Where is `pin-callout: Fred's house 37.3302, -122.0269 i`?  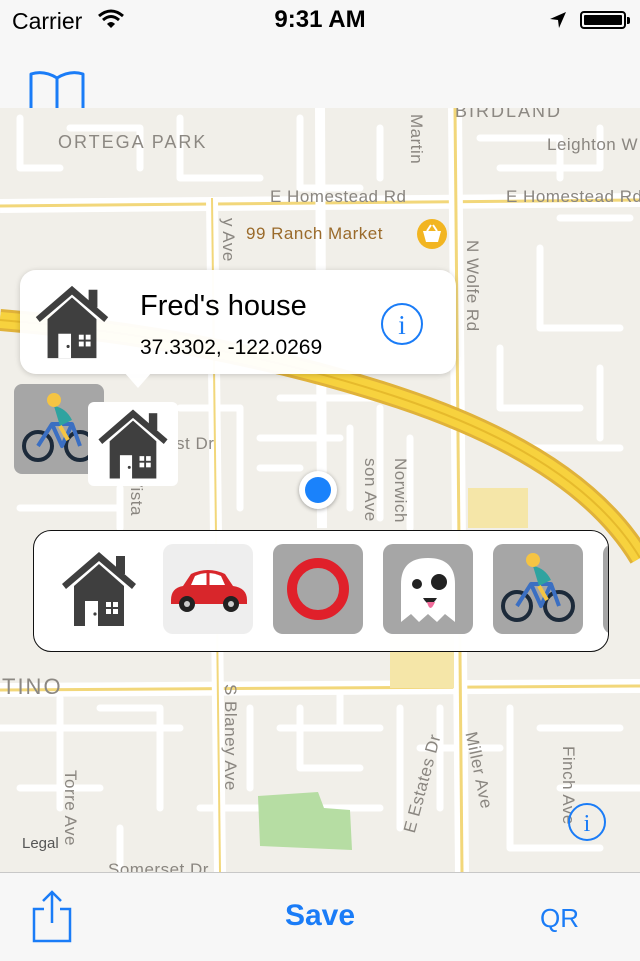
pin-callout: Fred's house 37.3302, -122.0269 i is located at coordinates (238, 329).